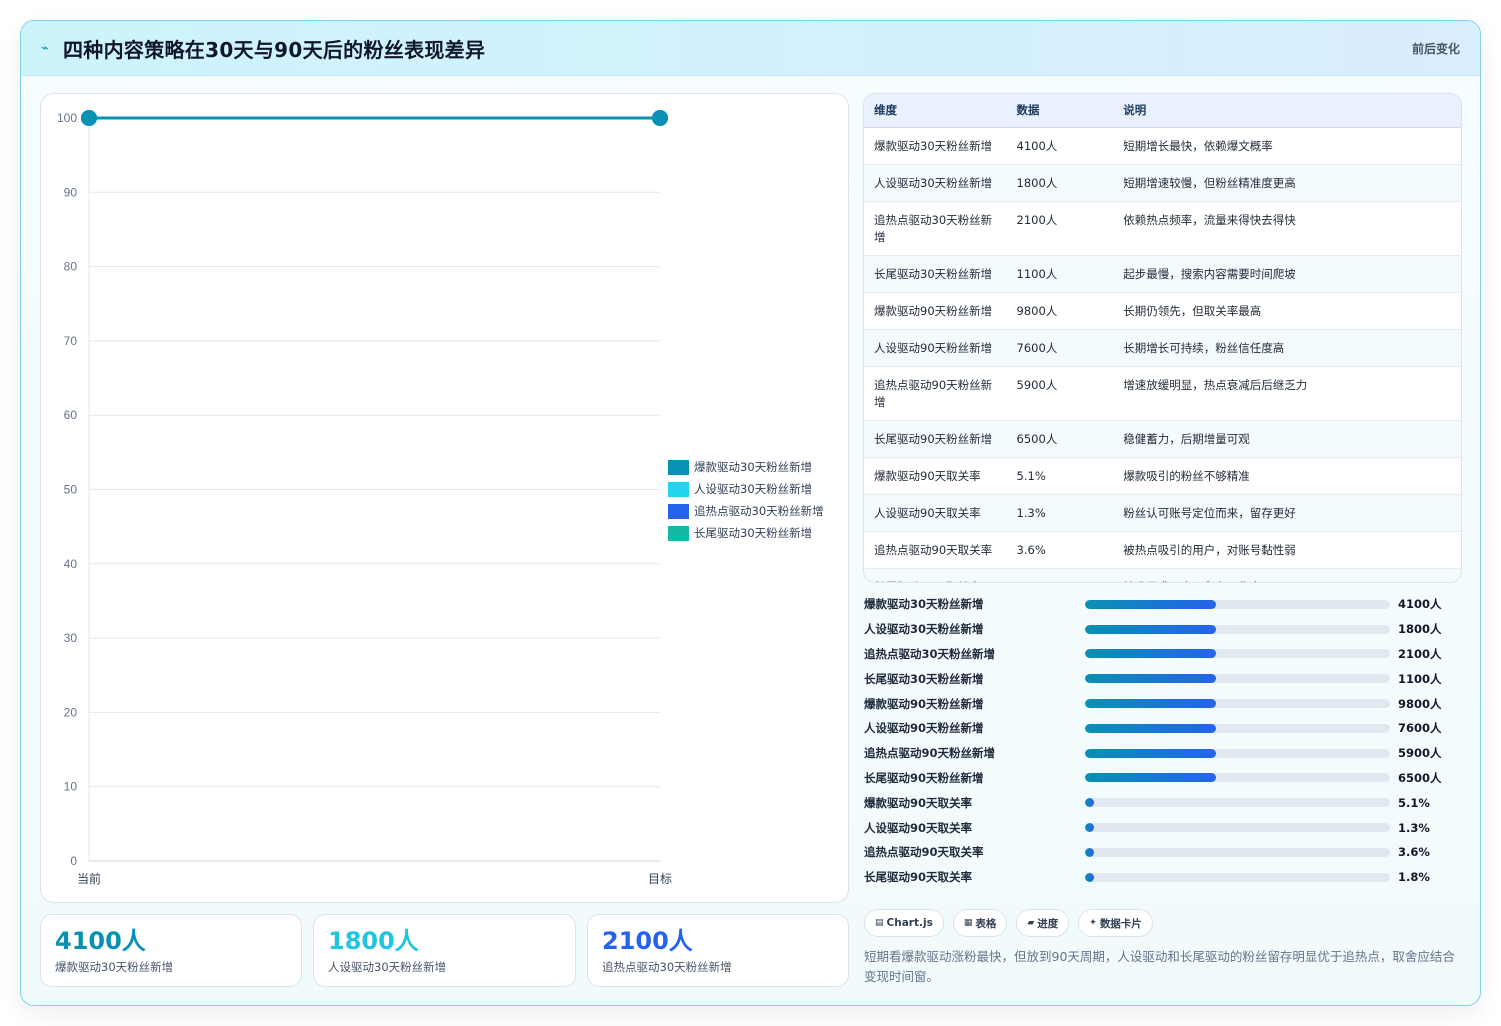 Image resolution: width=1501 pixels, height=1026 pixels. Describe the element at coordinates (660, 879) in the screenshot. I see `x-tick-label: 目标` at that location.